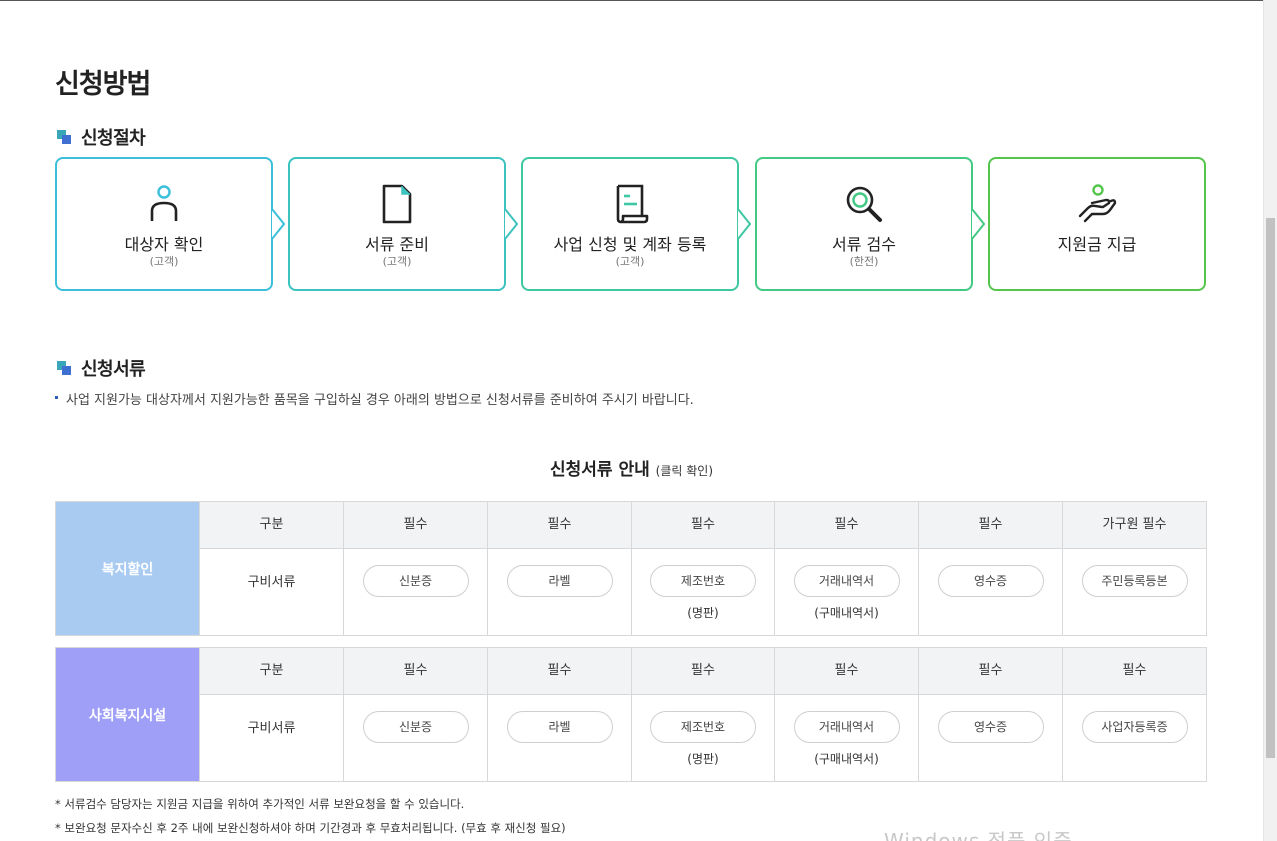 This screenshot has width=1277, height=841. I want to click on person-icon, so click(164, 203).